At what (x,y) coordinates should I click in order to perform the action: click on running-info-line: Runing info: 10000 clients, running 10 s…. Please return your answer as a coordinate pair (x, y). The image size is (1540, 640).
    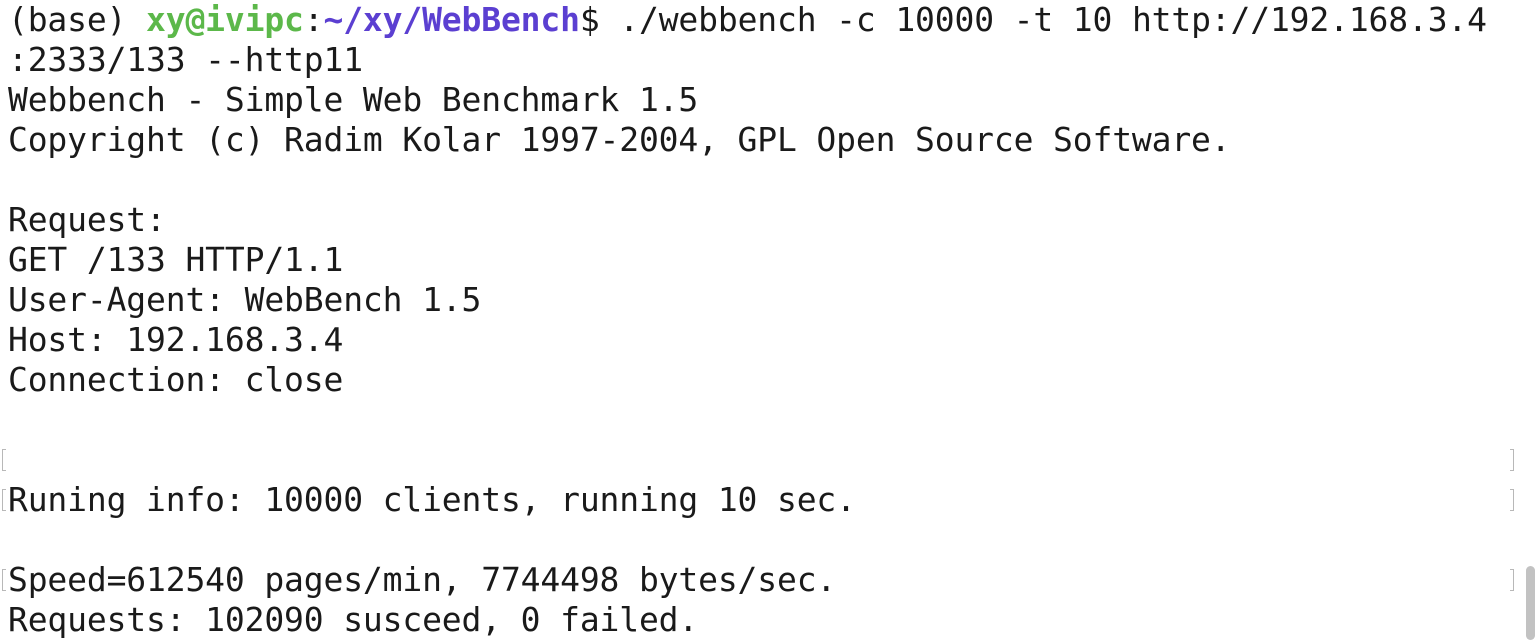
    Looking at the image, I should click on (432, 499).